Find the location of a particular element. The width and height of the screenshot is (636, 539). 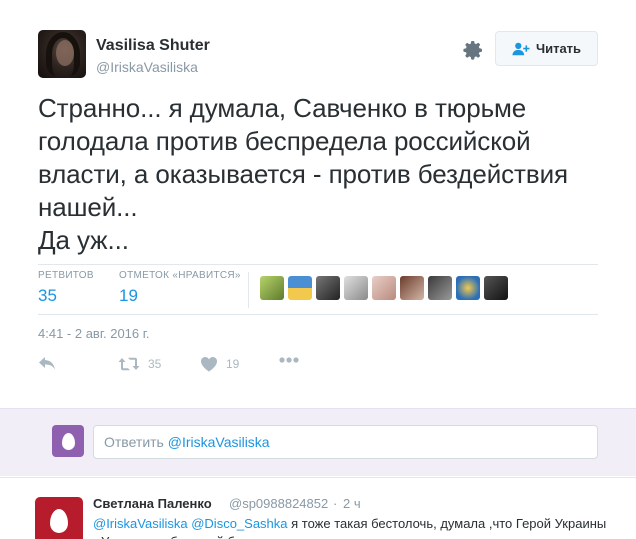

more-dots-icon is located at coordinates (289, 360).